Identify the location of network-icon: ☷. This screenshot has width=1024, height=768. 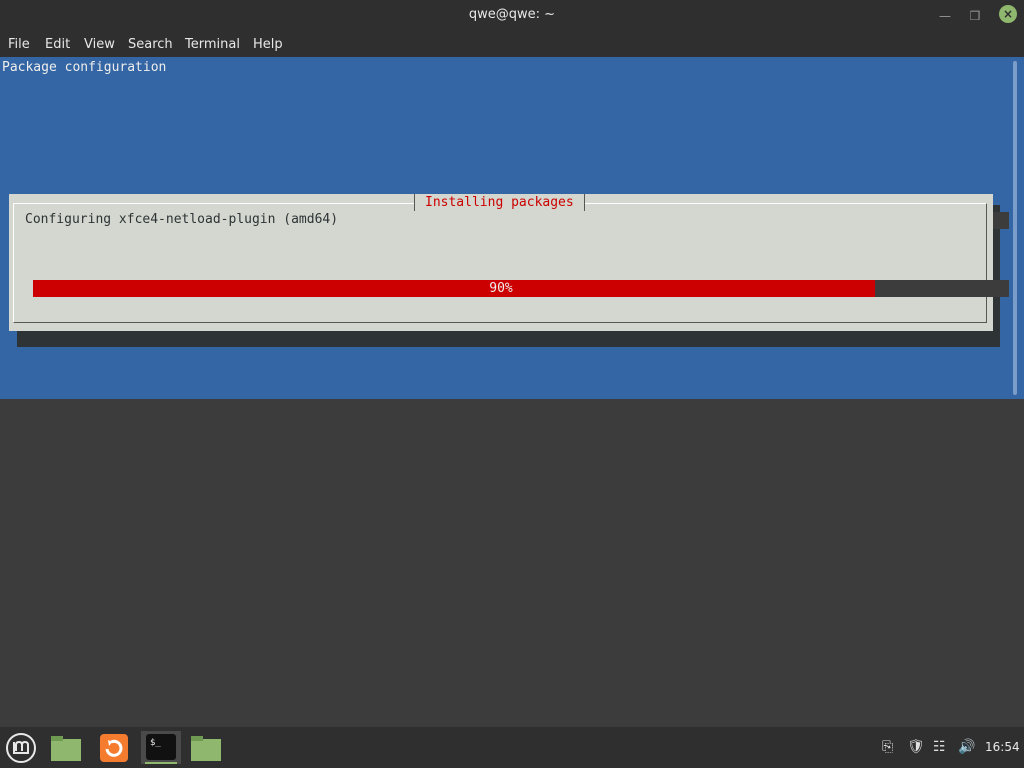
(939, 747).